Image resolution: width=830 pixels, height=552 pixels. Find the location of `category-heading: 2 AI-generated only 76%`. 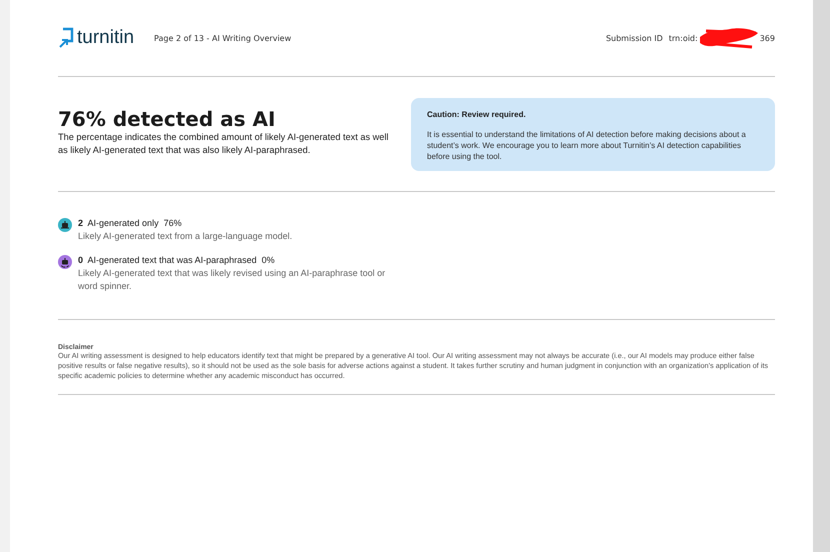

category-heading: 2 AI-generated only 76% is located at coordinates (130, 223).